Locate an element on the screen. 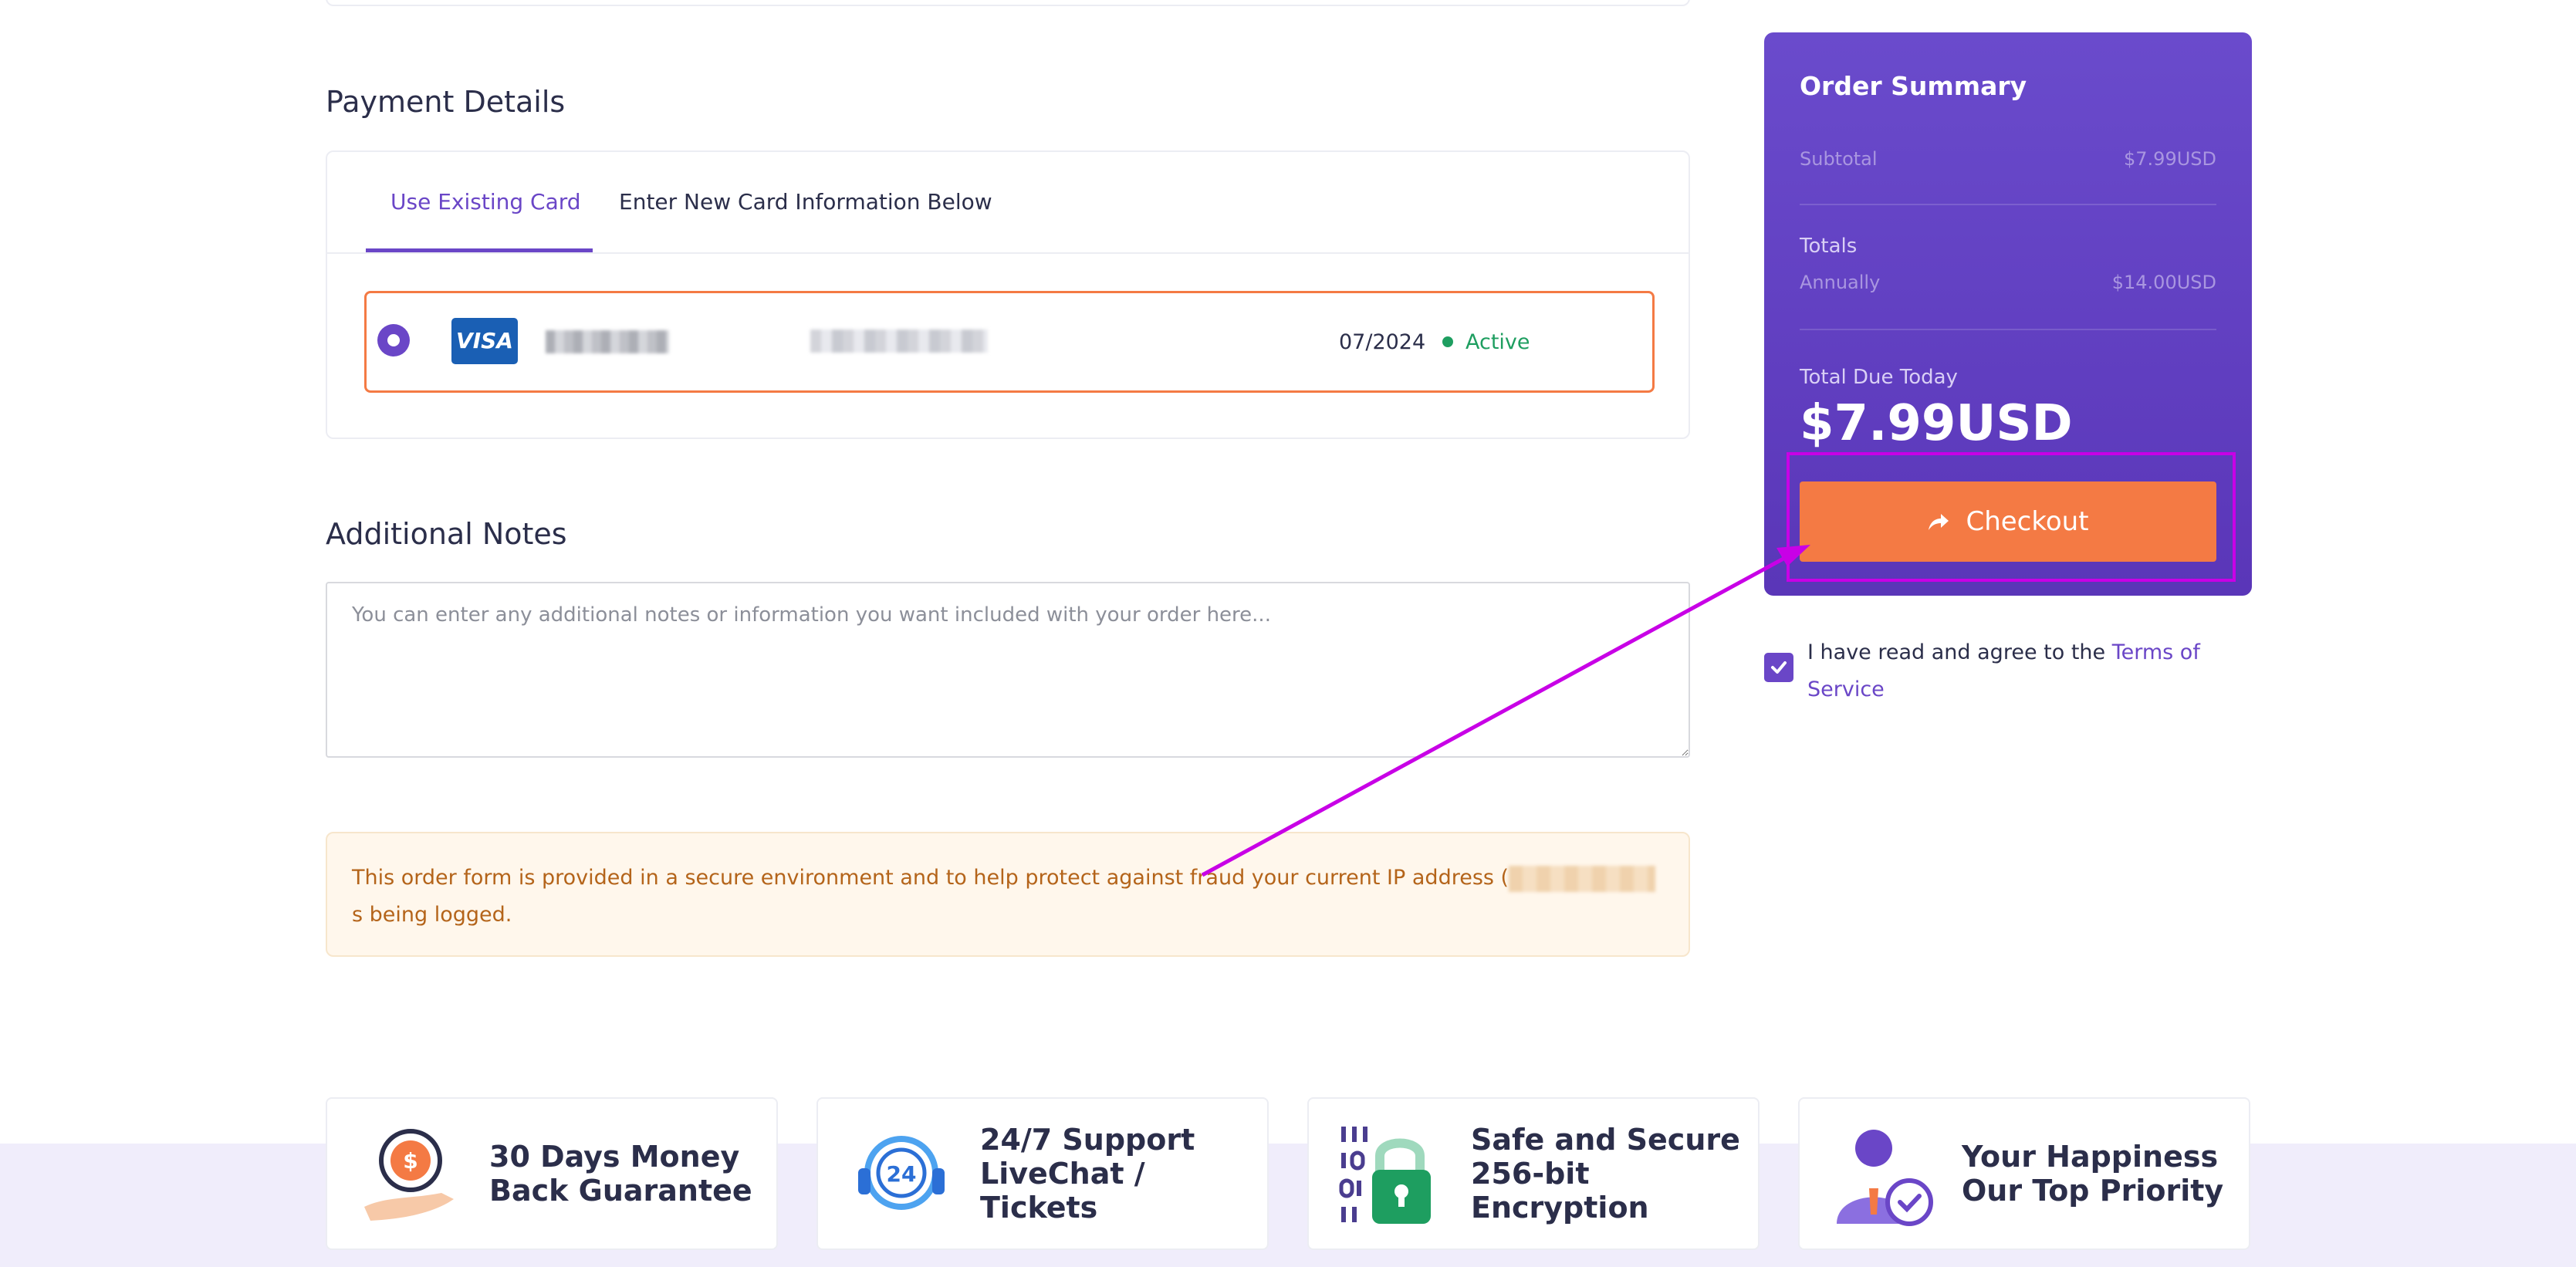  svg-text: 24 is located at coordinates (902, 1174).